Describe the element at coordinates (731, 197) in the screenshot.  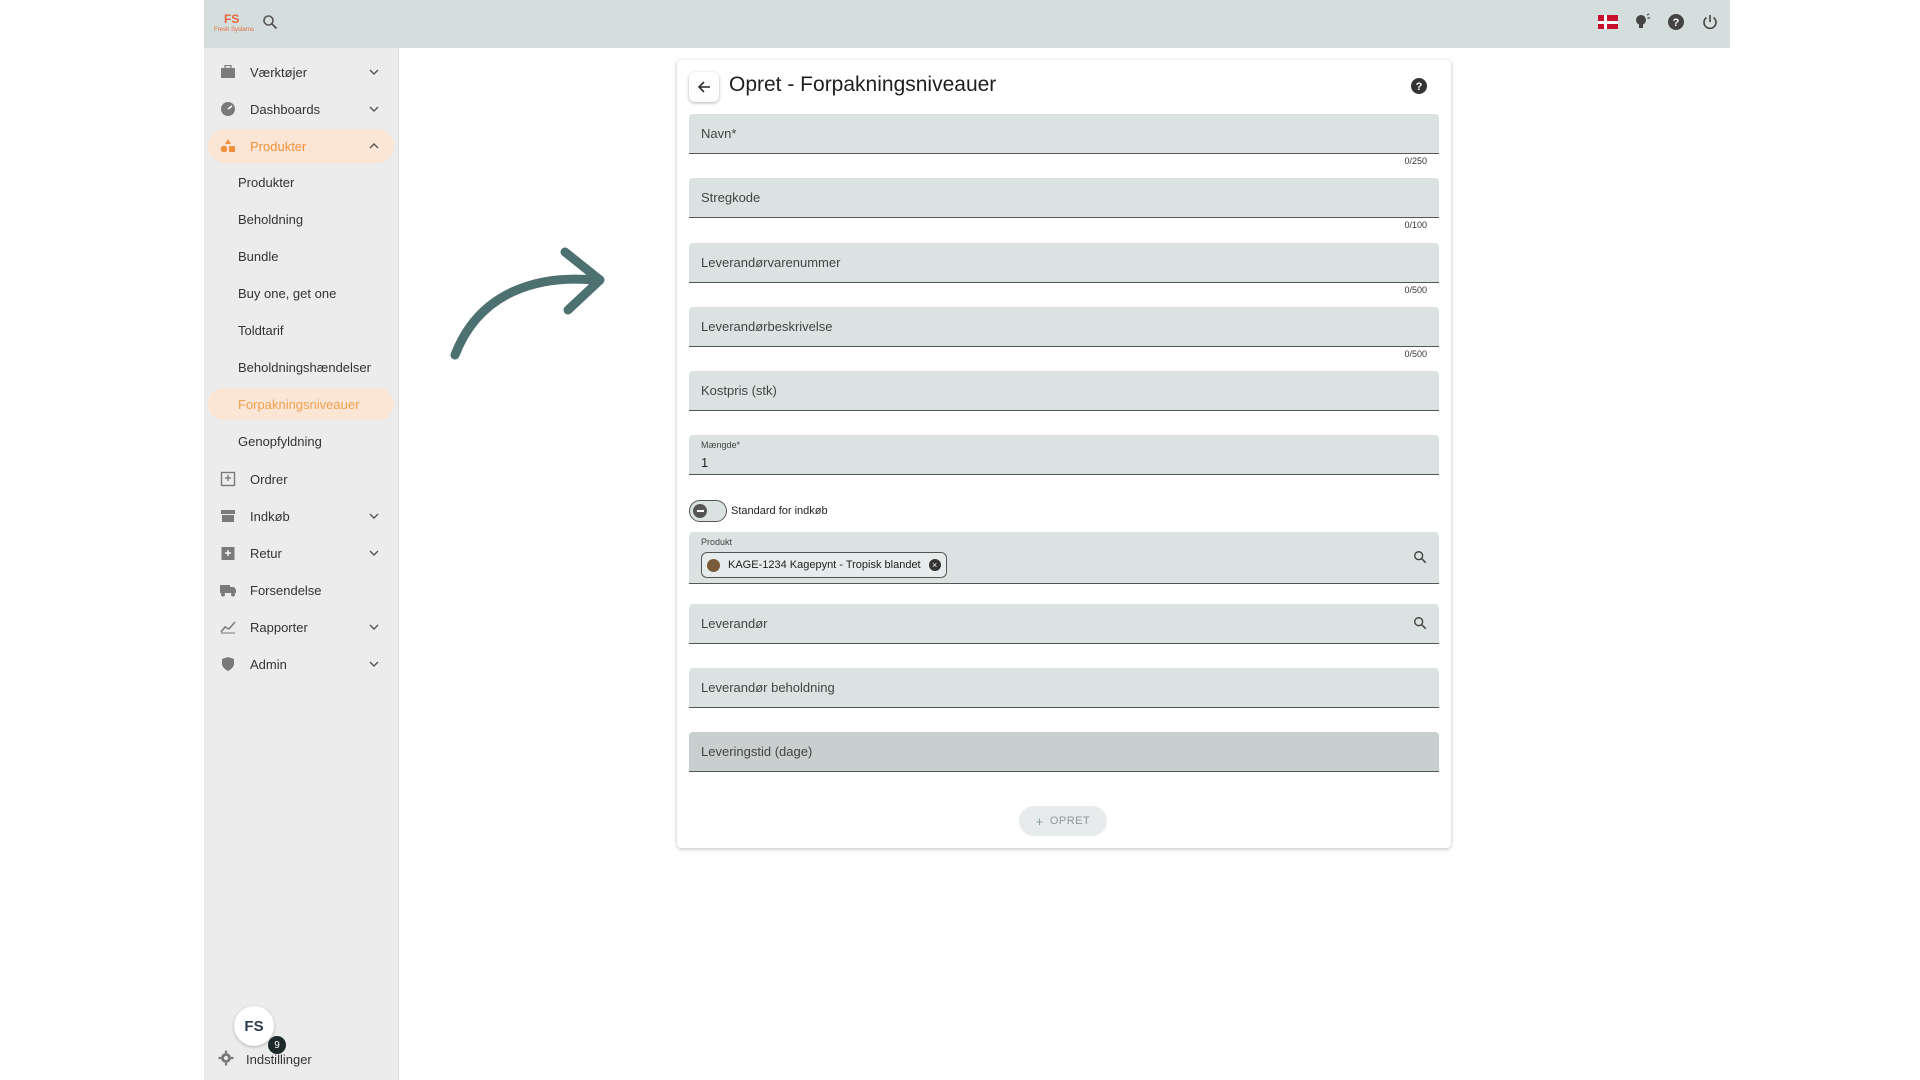
I see `field-label: Stregkode` at that location.